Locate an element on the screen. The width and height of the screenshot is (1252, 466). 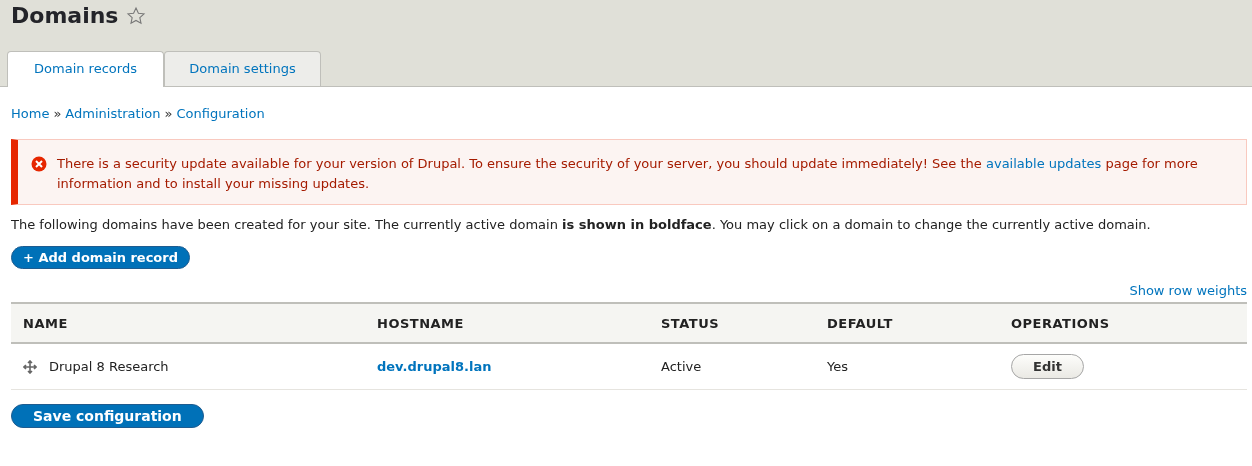
tab: Domain records is located at coordinates (85, 69).